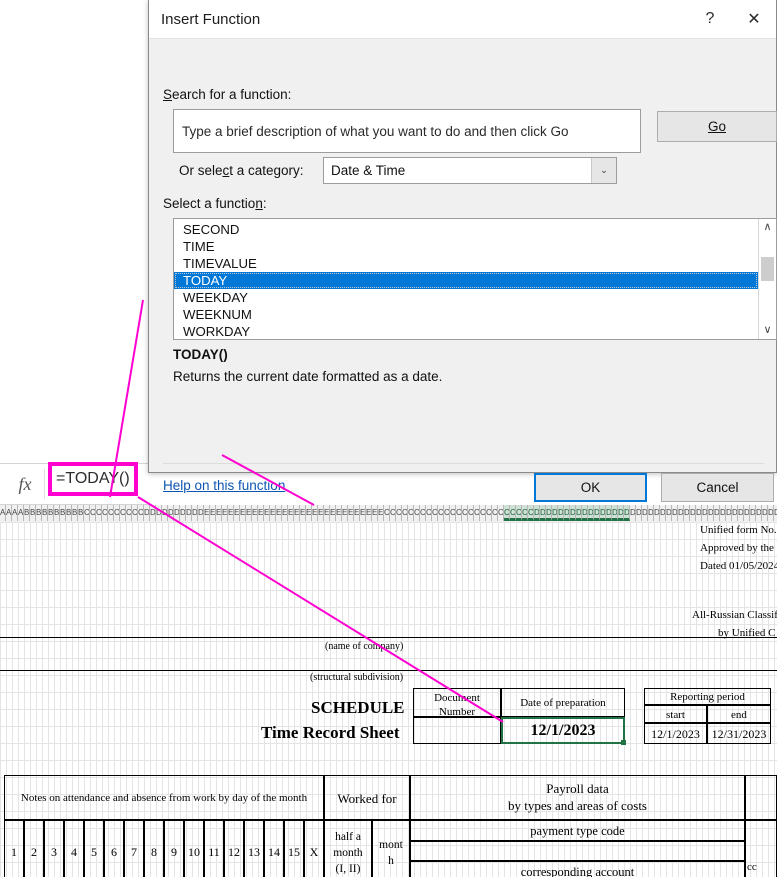  What do you see at coordinates (194, 848) in the screenshot?
I see `day-number-cell: 10` at bounding box center [194, 848].